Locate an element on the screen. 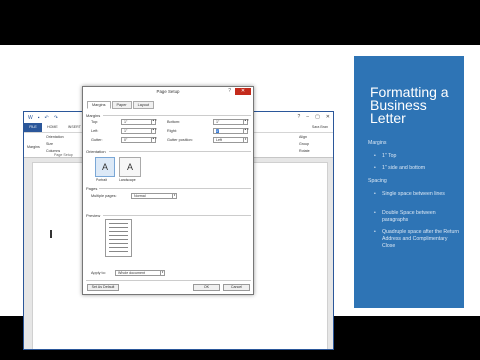 The image size is (480, 360). right-label: Right: is located at coordinates (172, 131).